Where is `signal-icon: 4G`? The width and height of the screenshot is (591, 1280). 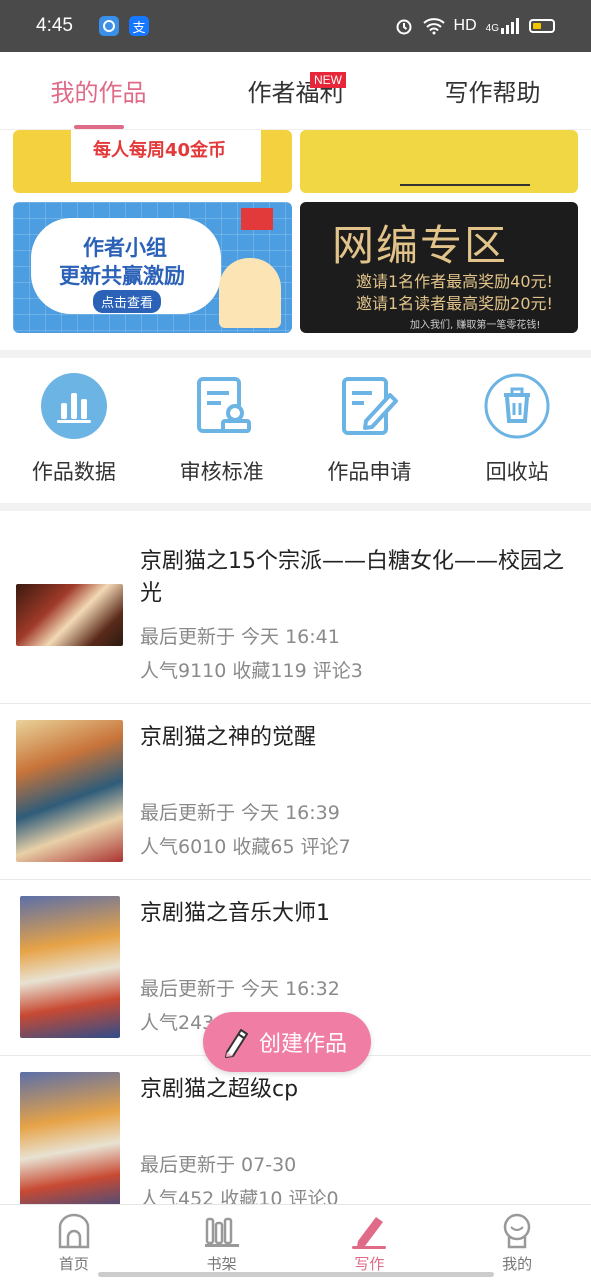
signal-icon: 4G is located at coordinates (503, 26).